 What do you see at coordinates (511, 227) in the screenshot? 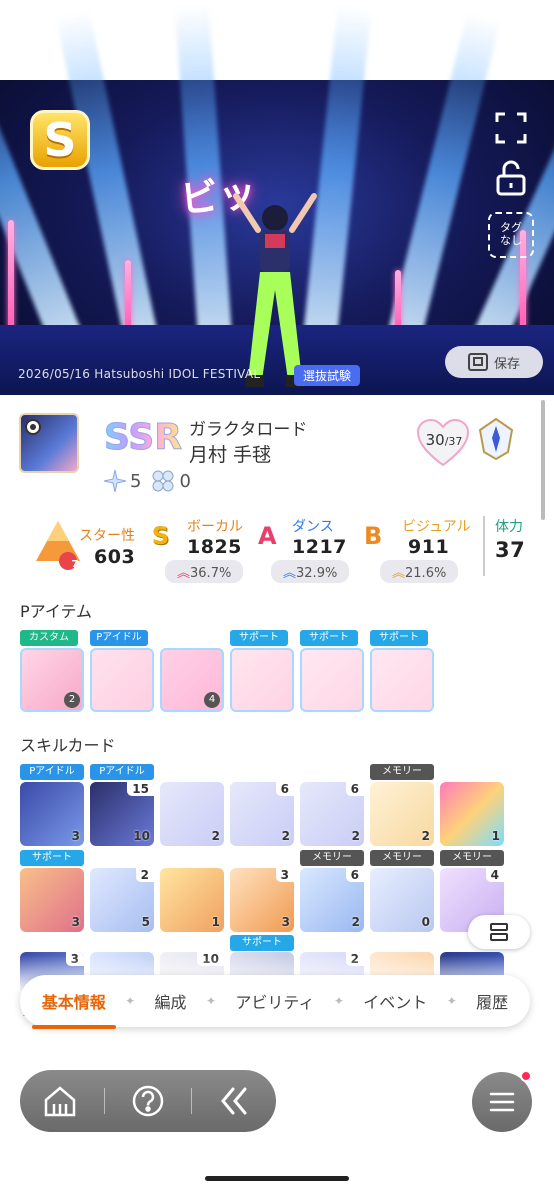
I see `tag-label-line1: タグ` at bounding box center [511, 227].